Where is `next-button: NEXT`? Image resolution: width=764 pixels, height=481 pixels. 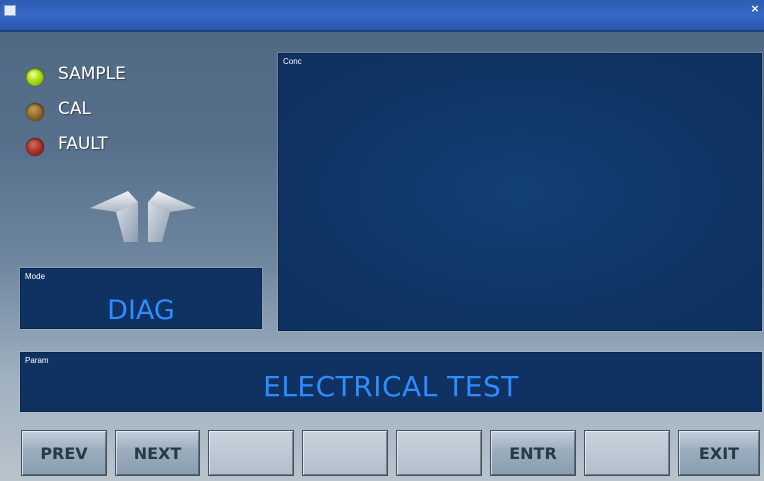 next-button: NEXT is located at coordinates (157, 453).